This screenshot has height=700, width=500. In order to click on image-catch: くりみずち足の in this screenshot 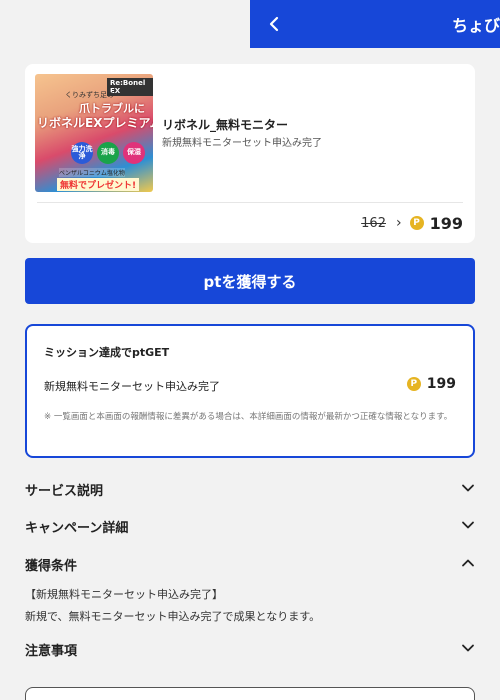, I will do `click(89, 95)`.